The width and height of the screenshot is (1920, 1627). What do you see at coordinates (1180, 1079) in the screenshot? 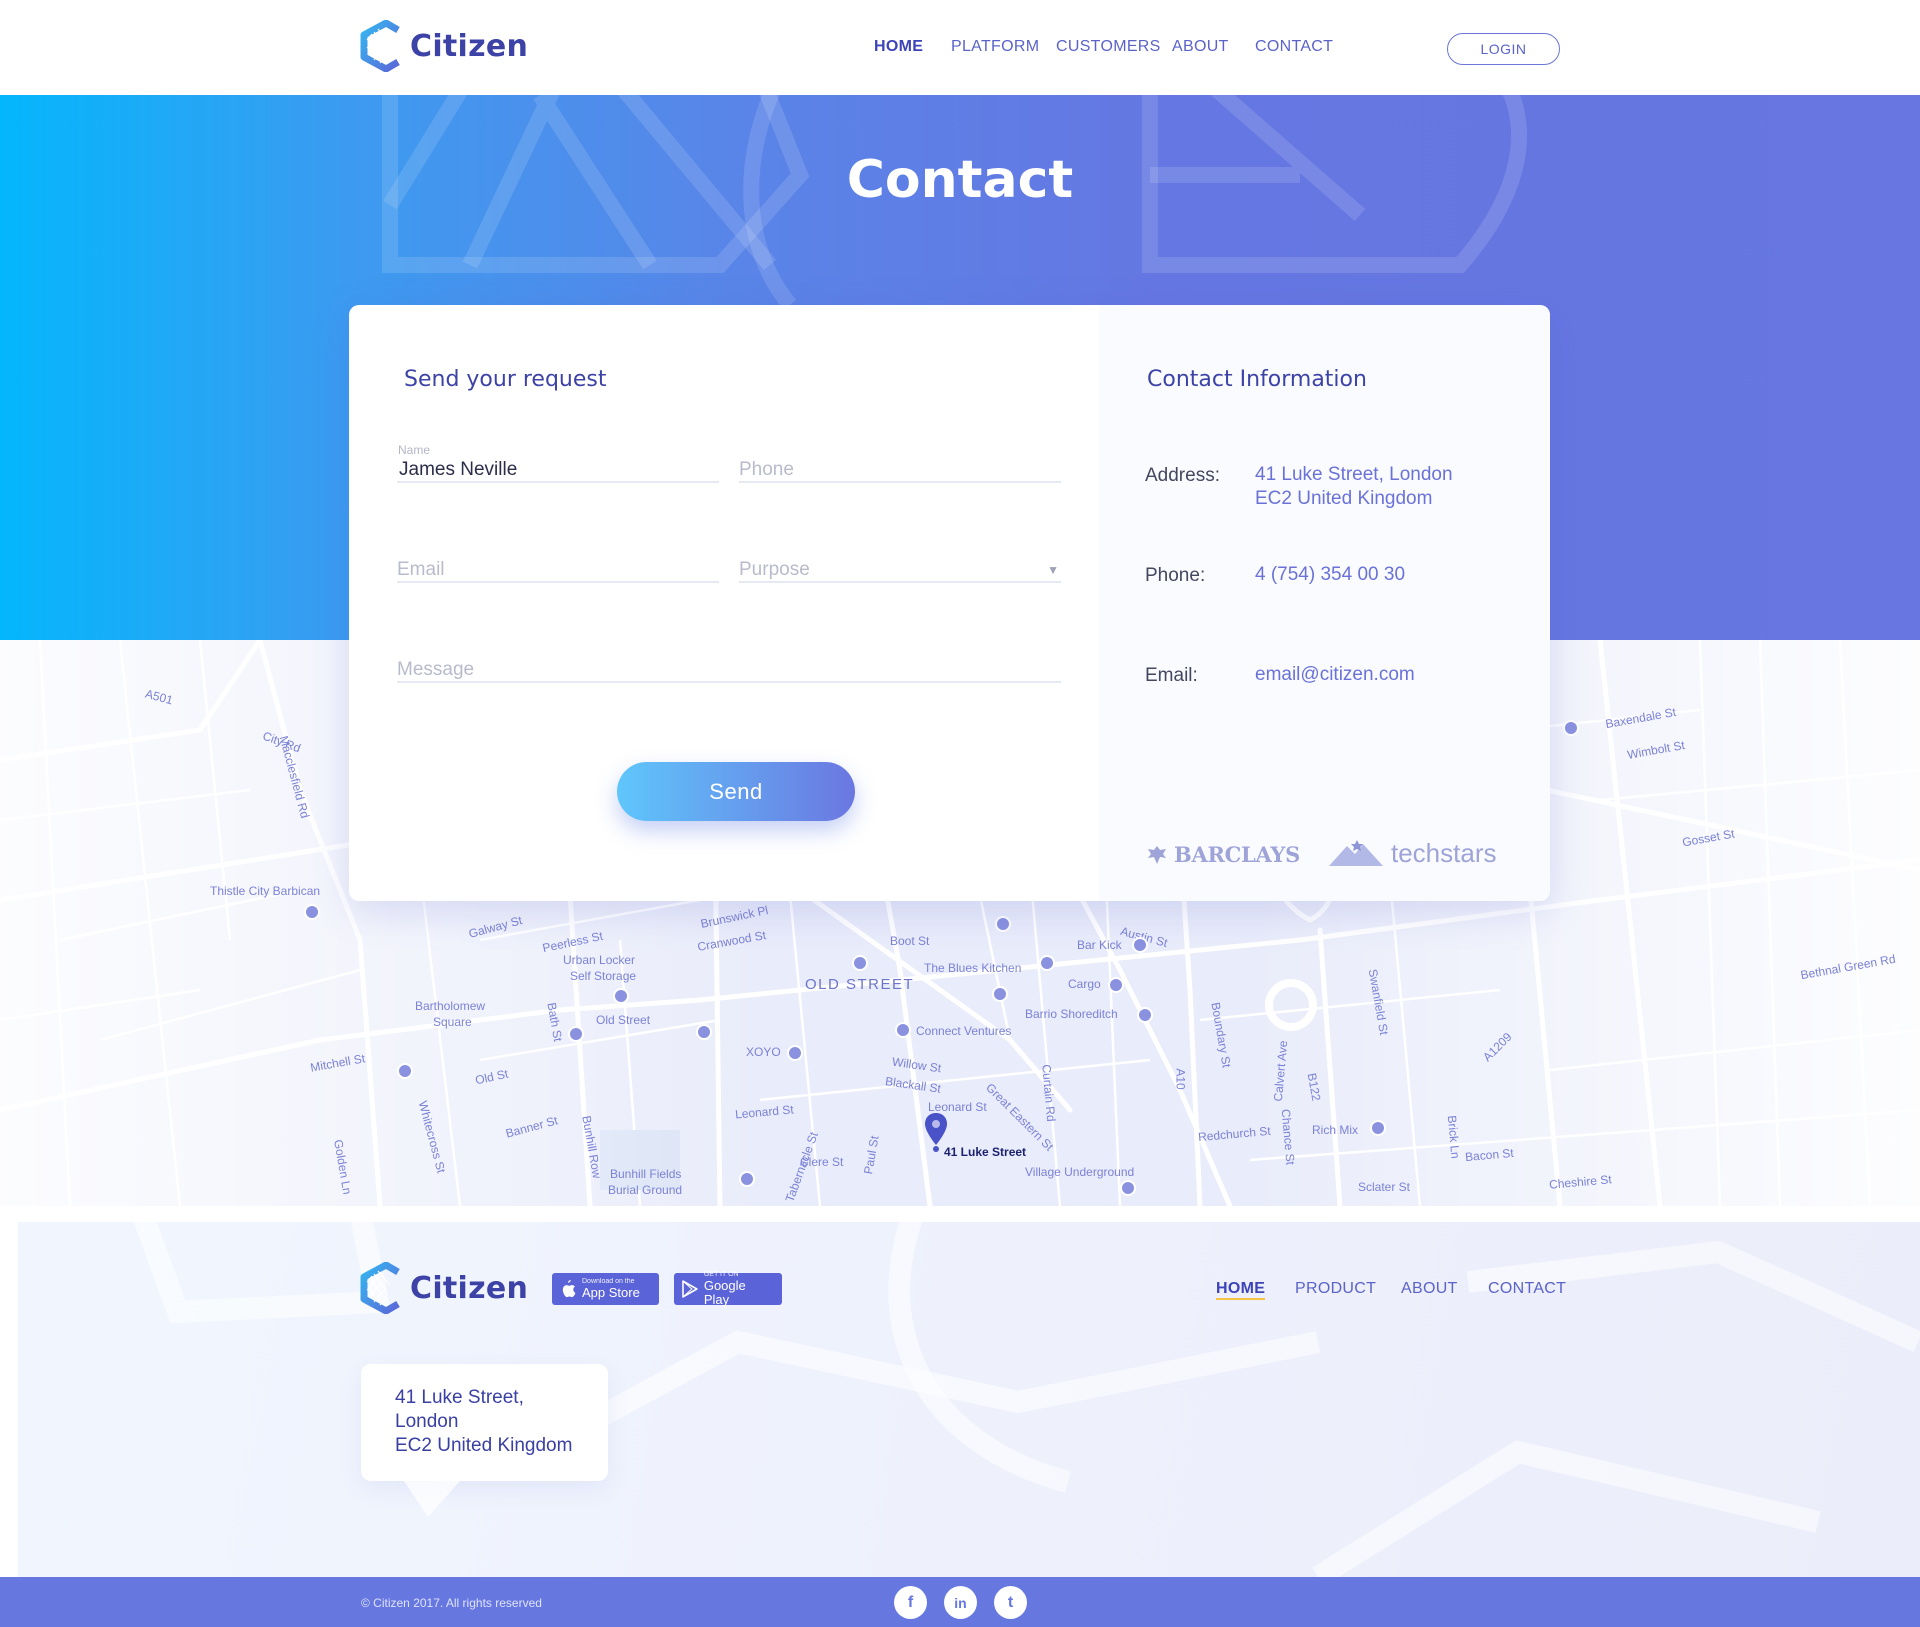
I see `map-label: A10` at bounding box center [1180, 1079].